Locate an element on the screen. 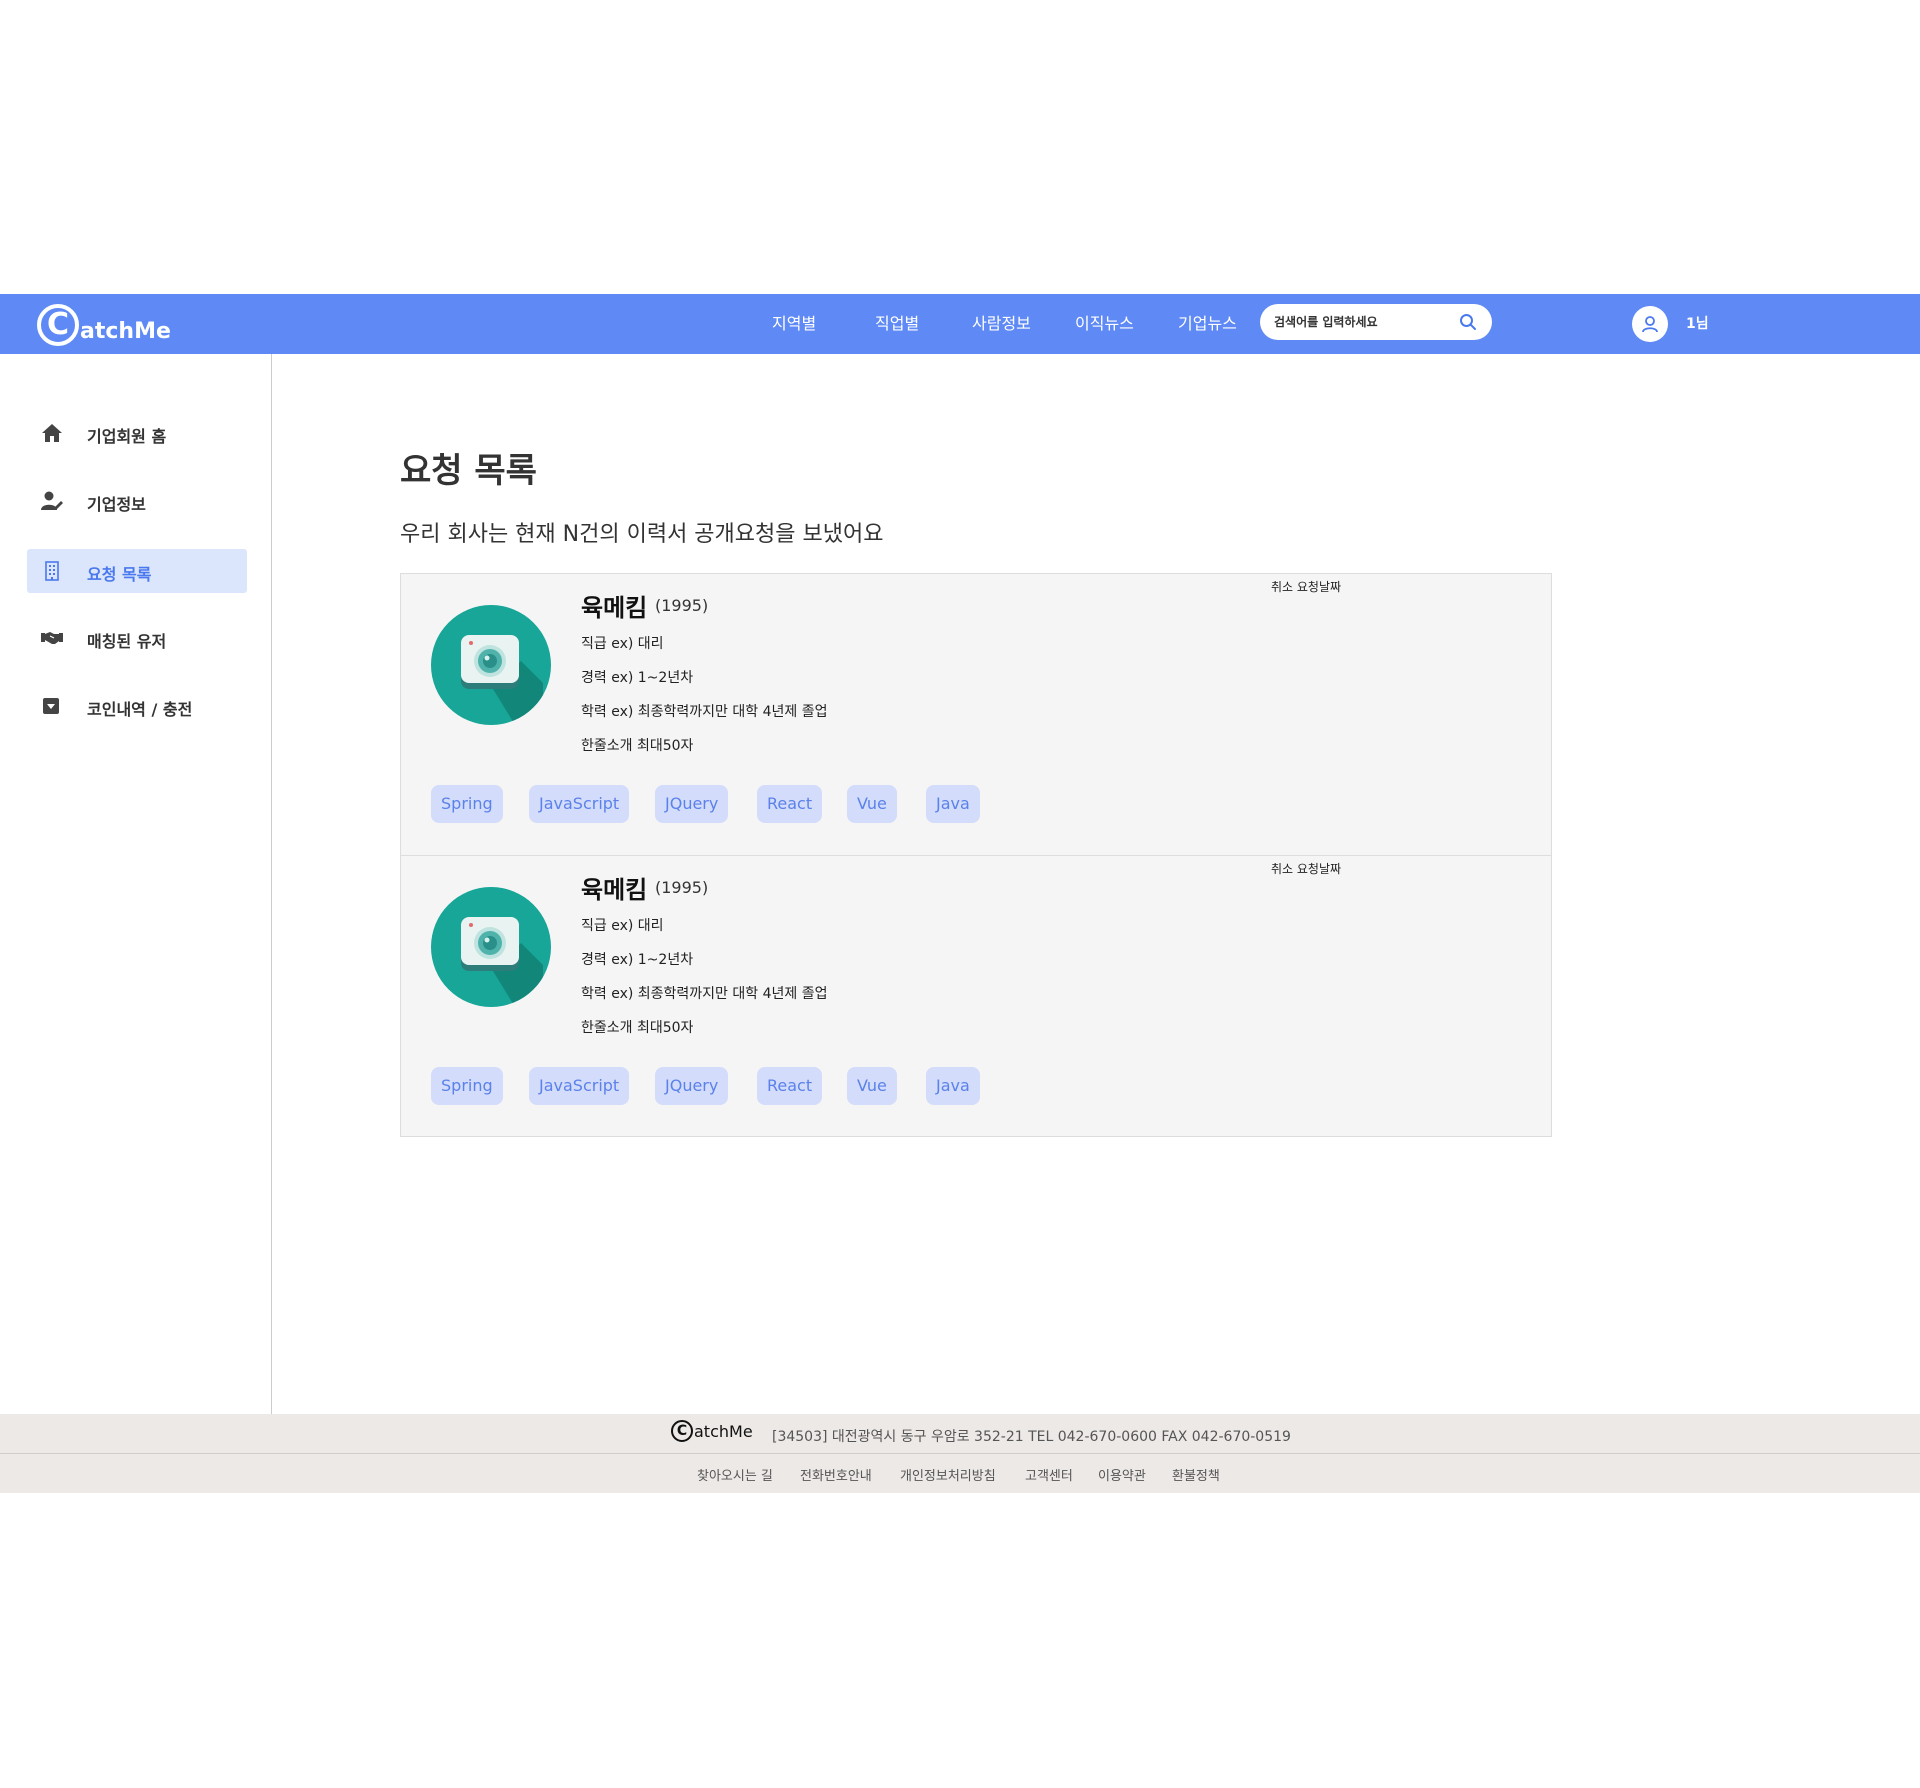 This screenshot has height=1788, width=1920. footer-logo: C atchMe is located at coordinates (712, 1431).